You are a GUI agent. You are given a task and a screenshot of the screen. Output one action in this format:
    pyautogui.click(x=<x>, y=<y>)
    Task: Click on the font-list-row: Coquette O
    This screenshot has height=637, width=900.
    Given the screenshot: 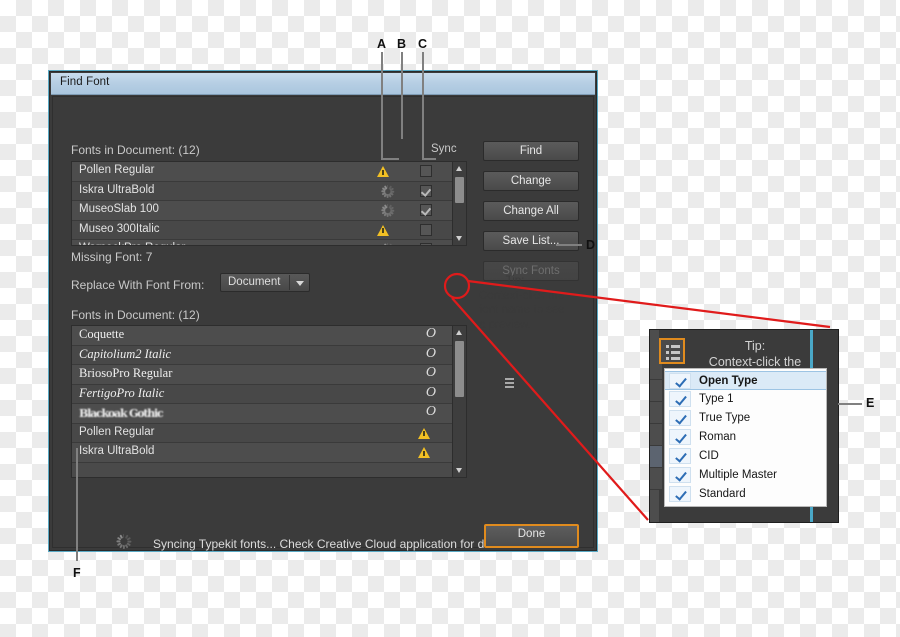 What is the action you would take?
    pyautogui.click(x=262, y=336)
    